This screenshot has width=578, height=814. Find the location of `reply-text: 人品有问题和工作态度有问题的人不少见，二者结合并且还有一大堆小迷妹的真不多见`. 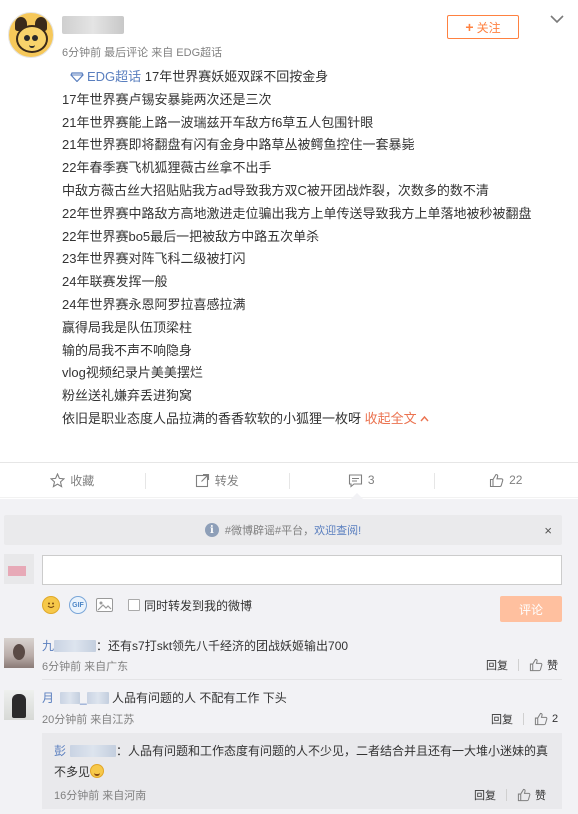

reply-text: 人品有问题和工作态度有问题的人不少见，二者结合并且还有一大堆小迷妹的真不多见 is located at coordinates (301, 761).